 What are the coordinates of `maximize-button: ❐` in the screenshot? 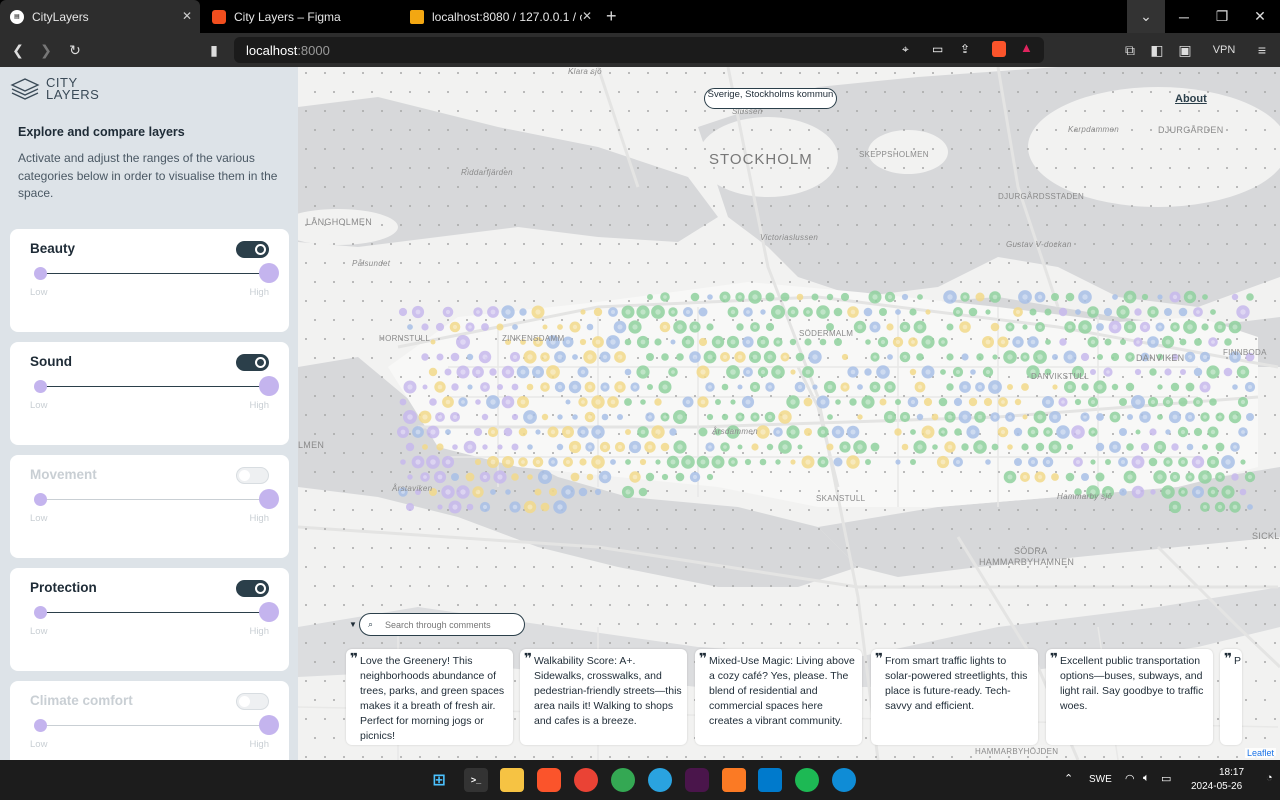 It's located at (1222, 16).